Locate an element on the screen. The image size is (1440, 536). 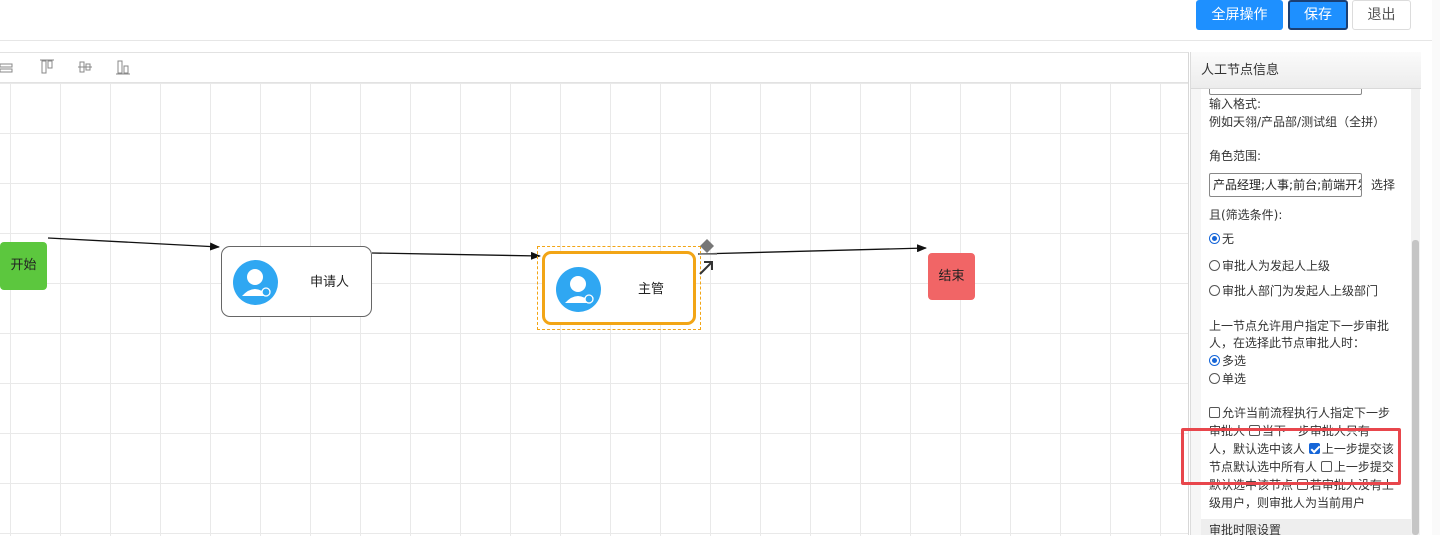
edge-manager-end is located at coordinates (812, 249).